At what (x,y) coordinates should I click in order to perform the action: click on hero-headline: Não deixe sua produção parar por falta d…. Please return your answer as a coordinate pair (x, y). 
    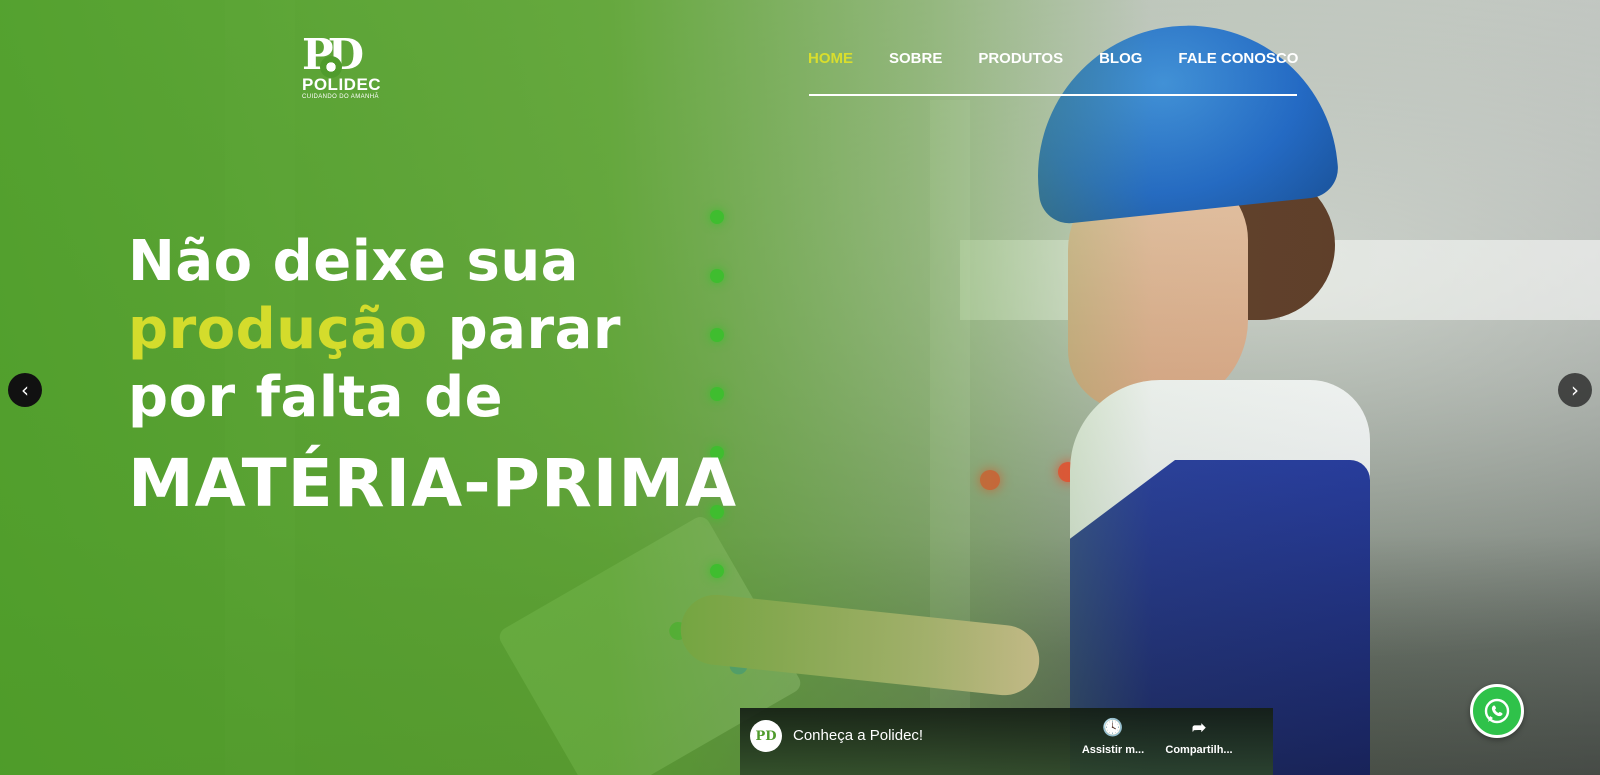
    Looking at the image, I should click on (432, 376).